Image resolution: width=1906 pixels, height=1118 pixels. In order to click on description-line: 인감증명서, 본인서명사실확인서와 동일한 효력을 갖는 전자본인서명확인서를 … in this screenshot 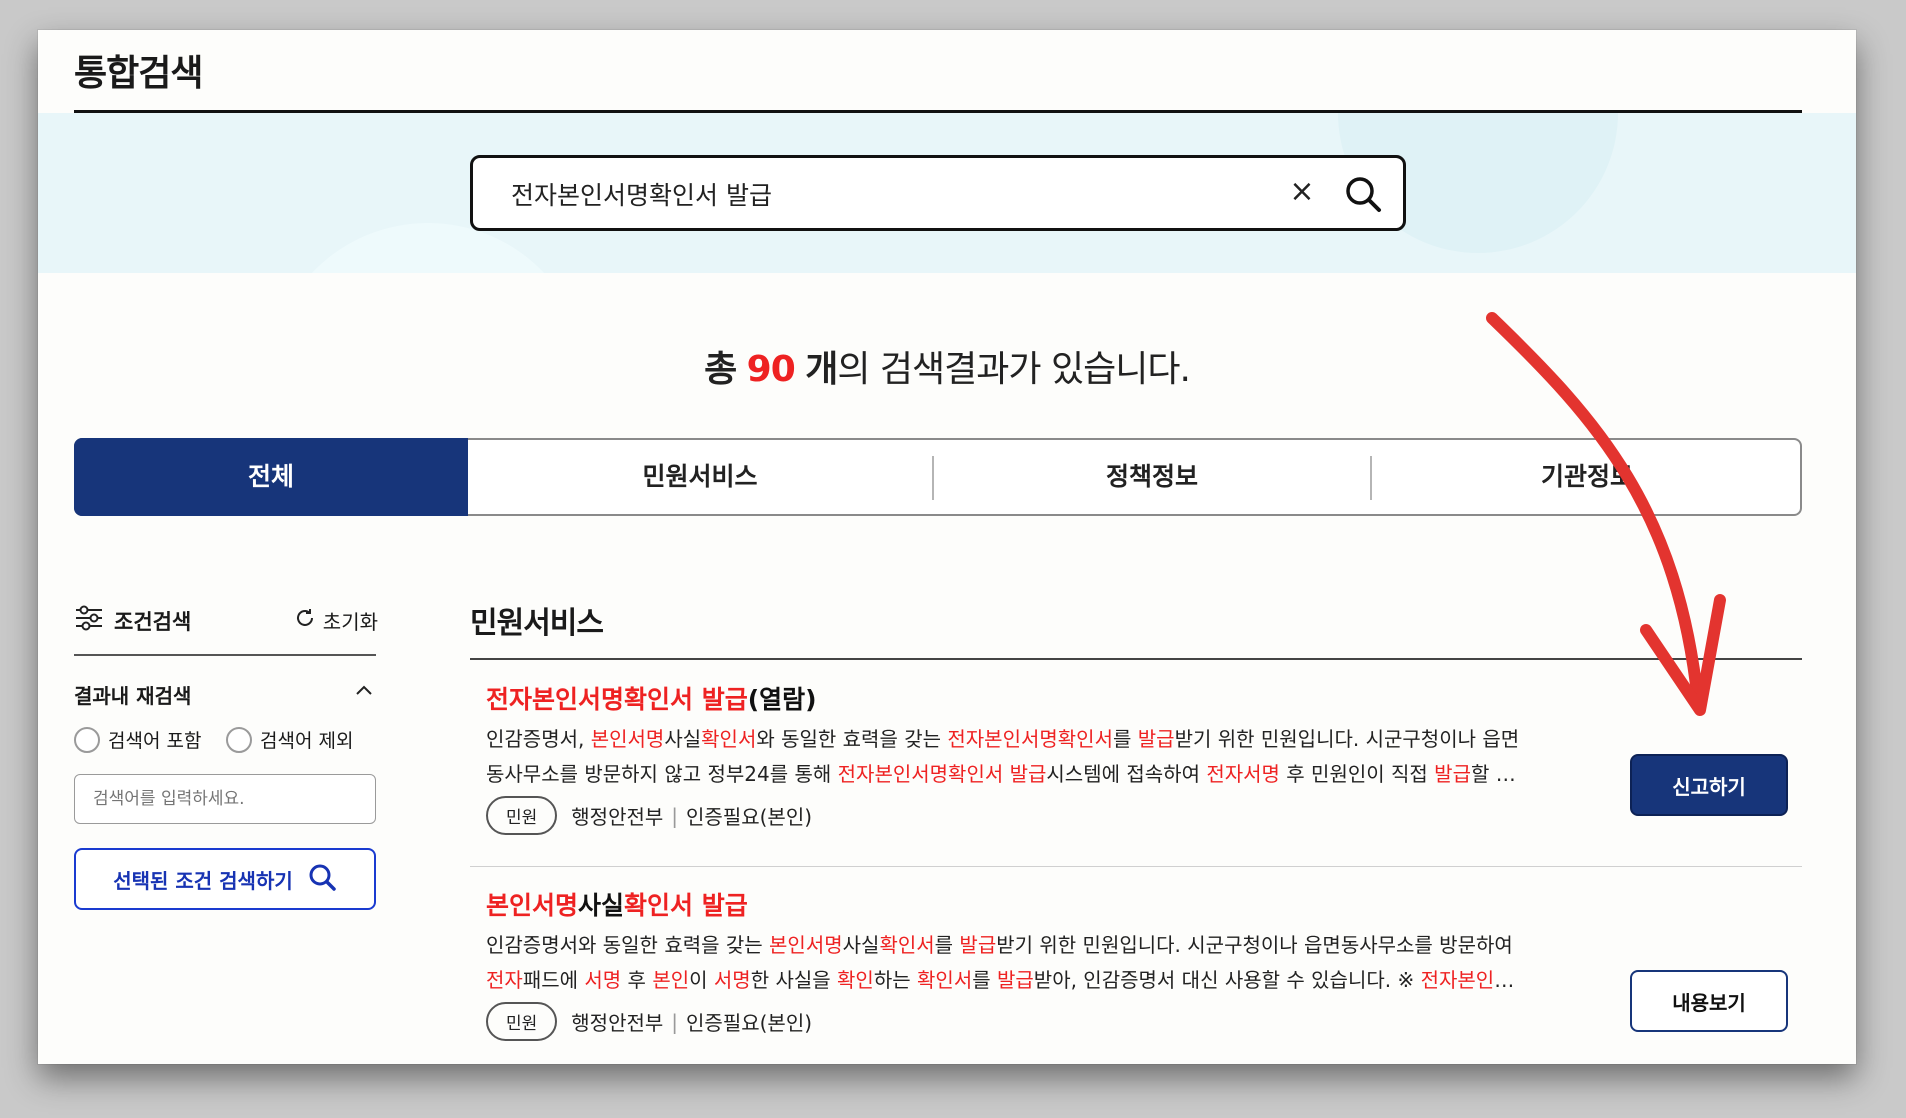, I will do `click(1021, 739)`.